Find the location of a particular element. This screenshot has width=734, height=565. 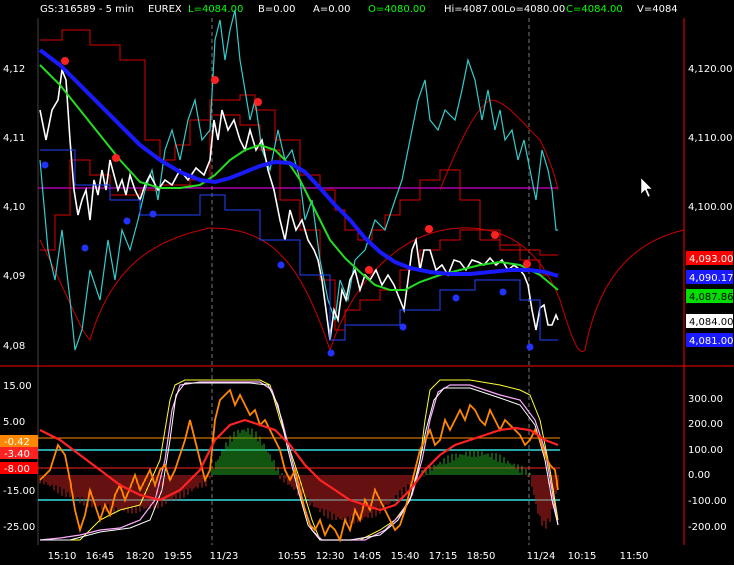

right-tick-label: 4,110.00 is located at coordinates (710, 138).